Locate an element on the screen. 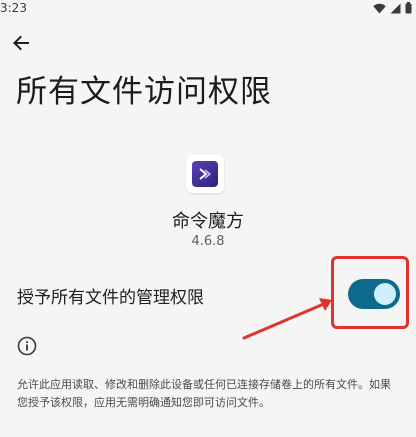 The width and height of the screenshot is (416, 437). permission-label: 授予所有文件的管理权限 is located at coordinates (110, 298).